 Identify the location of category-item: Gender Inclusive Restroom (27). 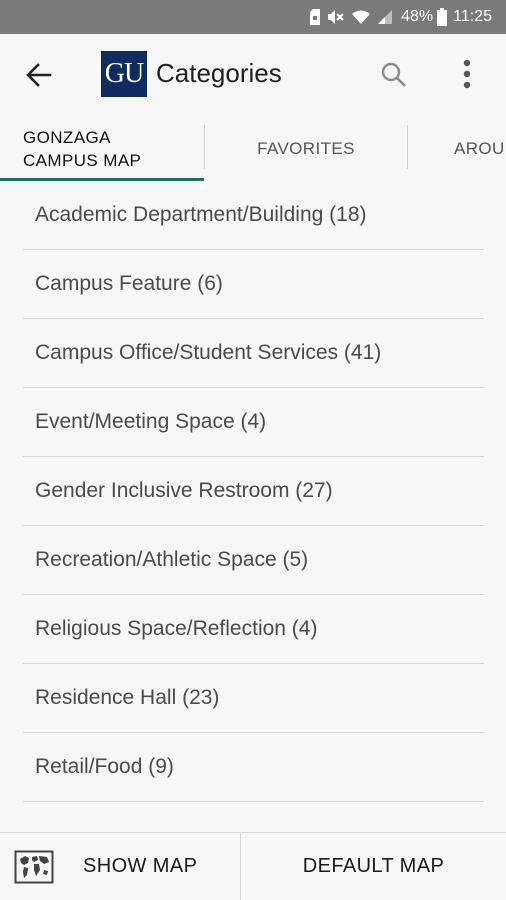
(253, 491).